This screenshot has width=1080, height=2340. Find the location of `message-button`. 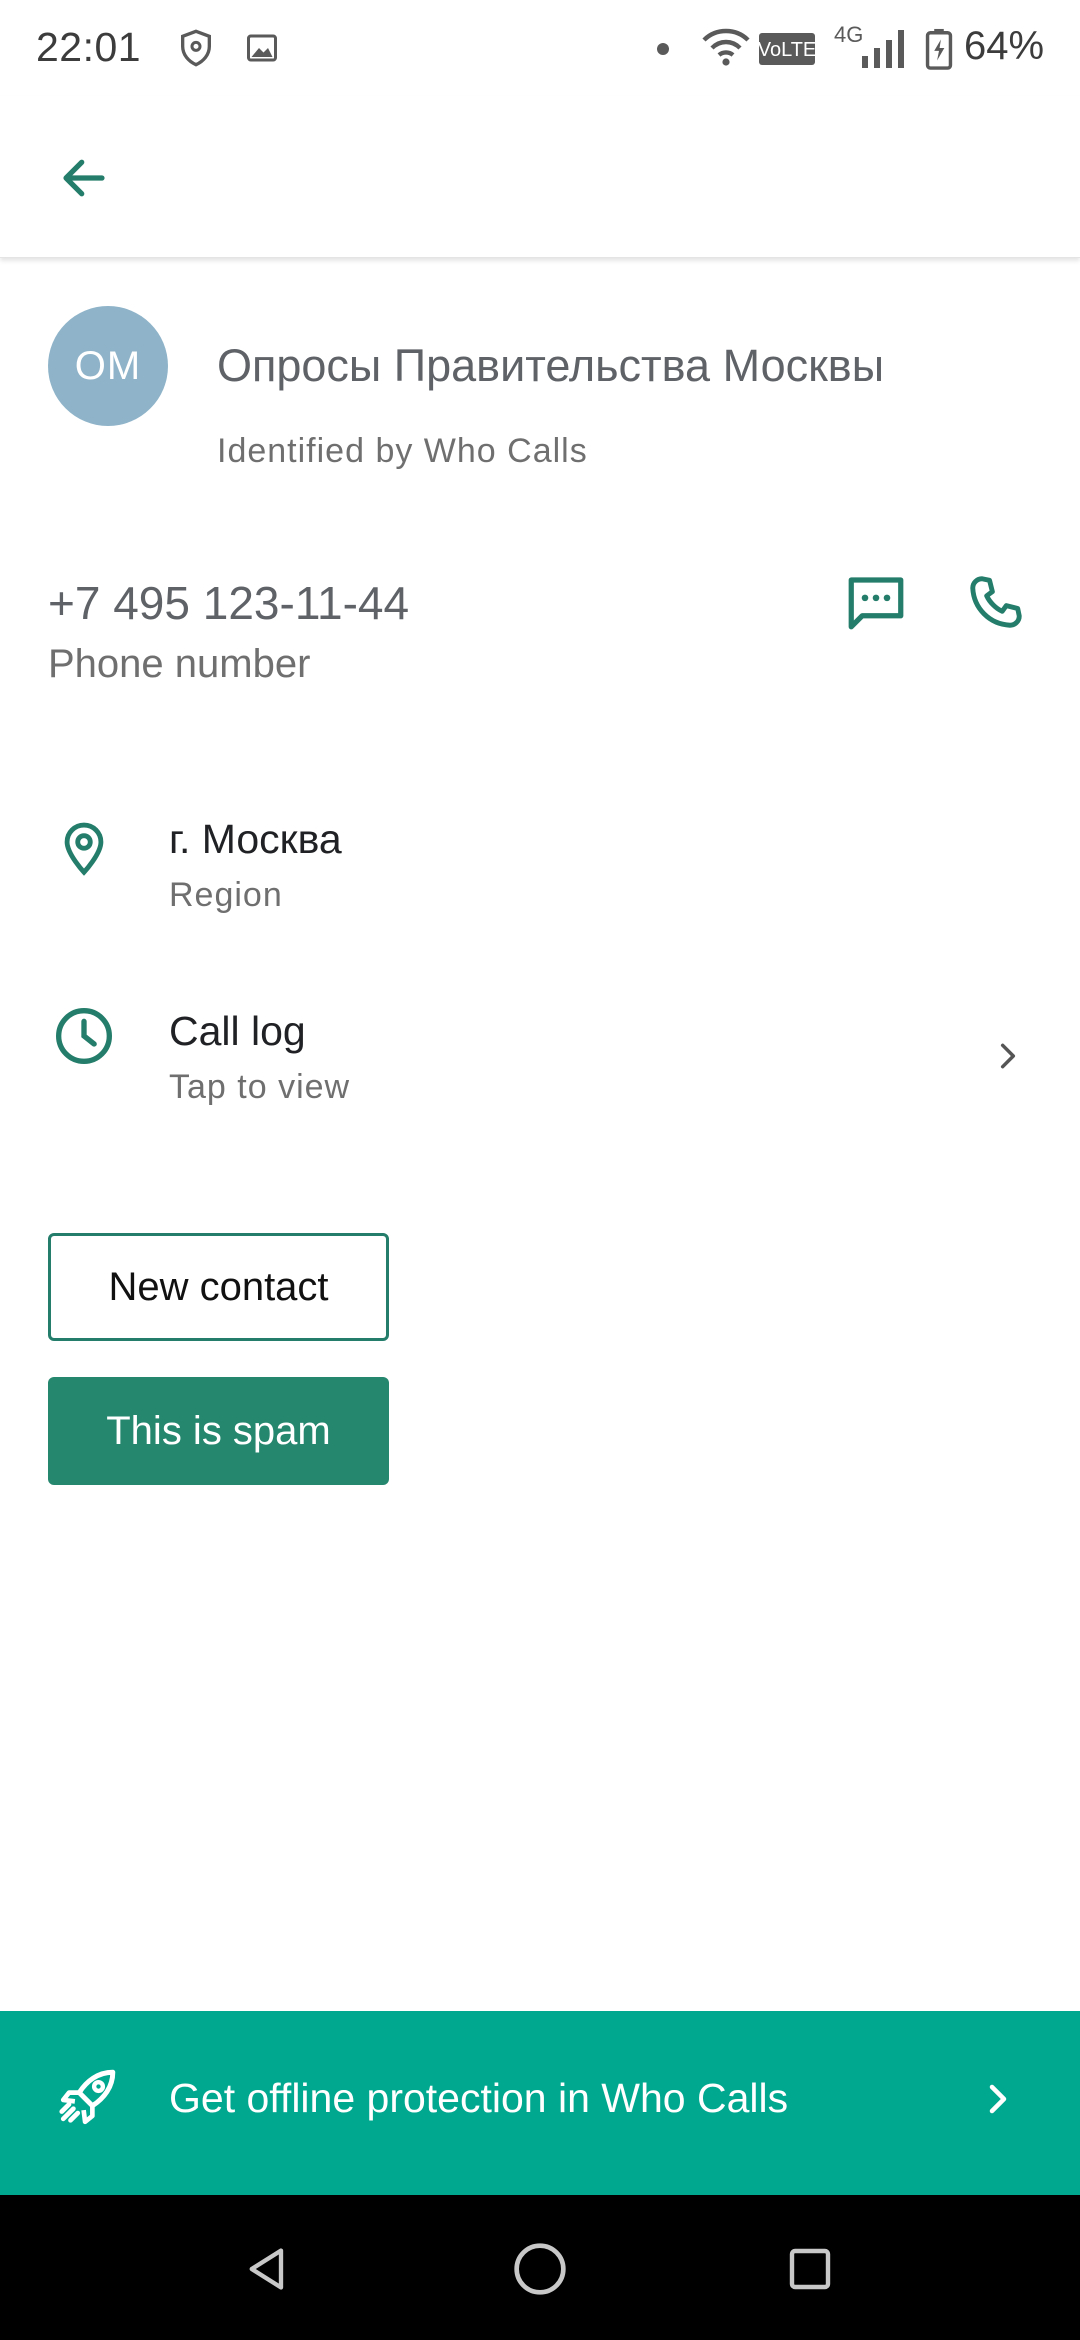

message-button is located at coordinates (876, 604).